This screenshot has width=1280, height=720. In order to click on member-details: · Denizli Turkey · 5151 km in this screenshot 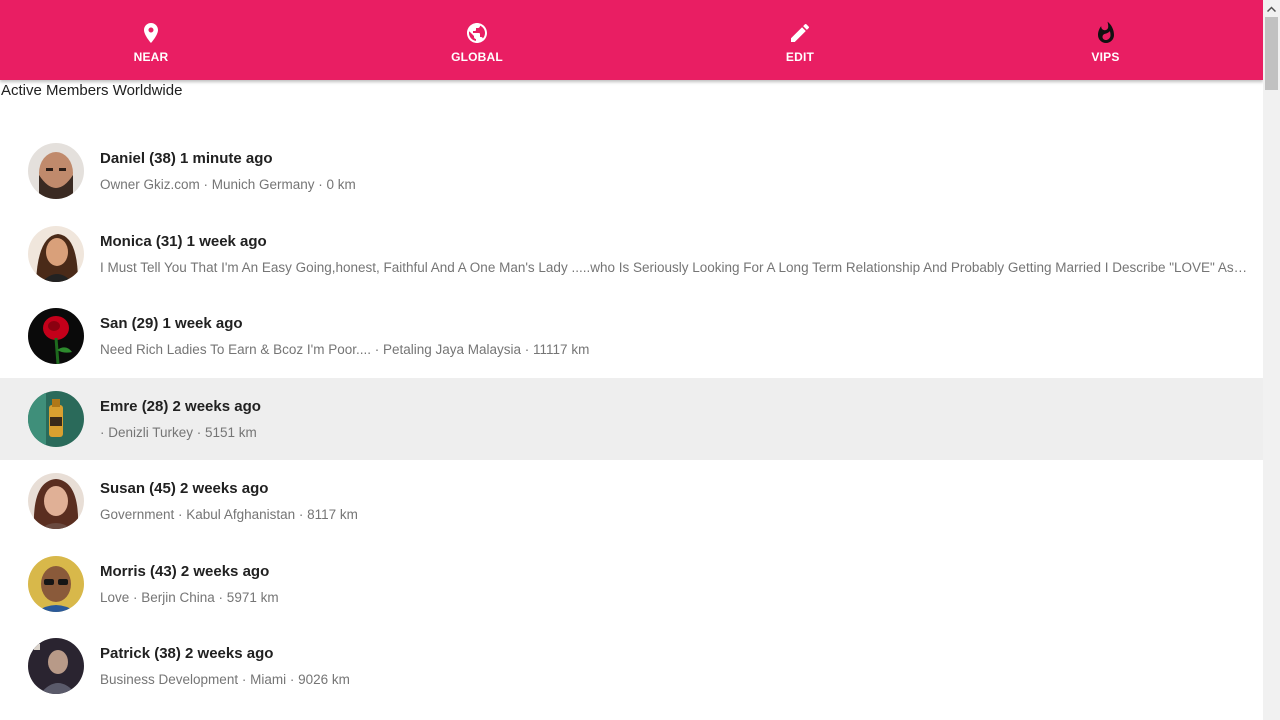, I will do `click(178, 432)`.